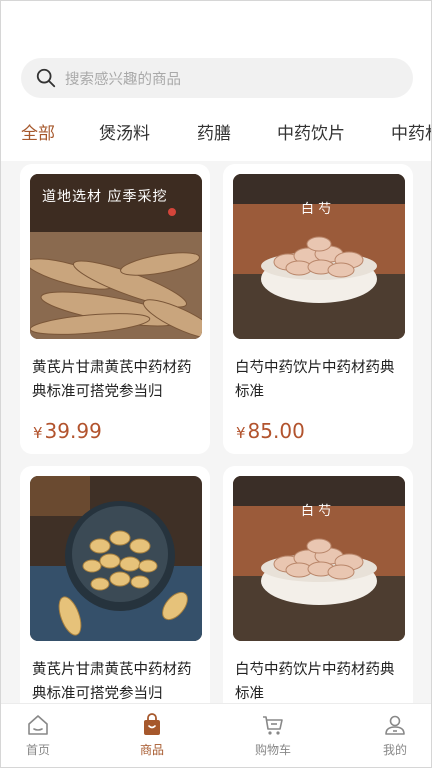 The width and height of the screenshot is (432, 768). Describe the element at coordinates (152, 724) in the screenshot. I see `bag-icon` at that location.